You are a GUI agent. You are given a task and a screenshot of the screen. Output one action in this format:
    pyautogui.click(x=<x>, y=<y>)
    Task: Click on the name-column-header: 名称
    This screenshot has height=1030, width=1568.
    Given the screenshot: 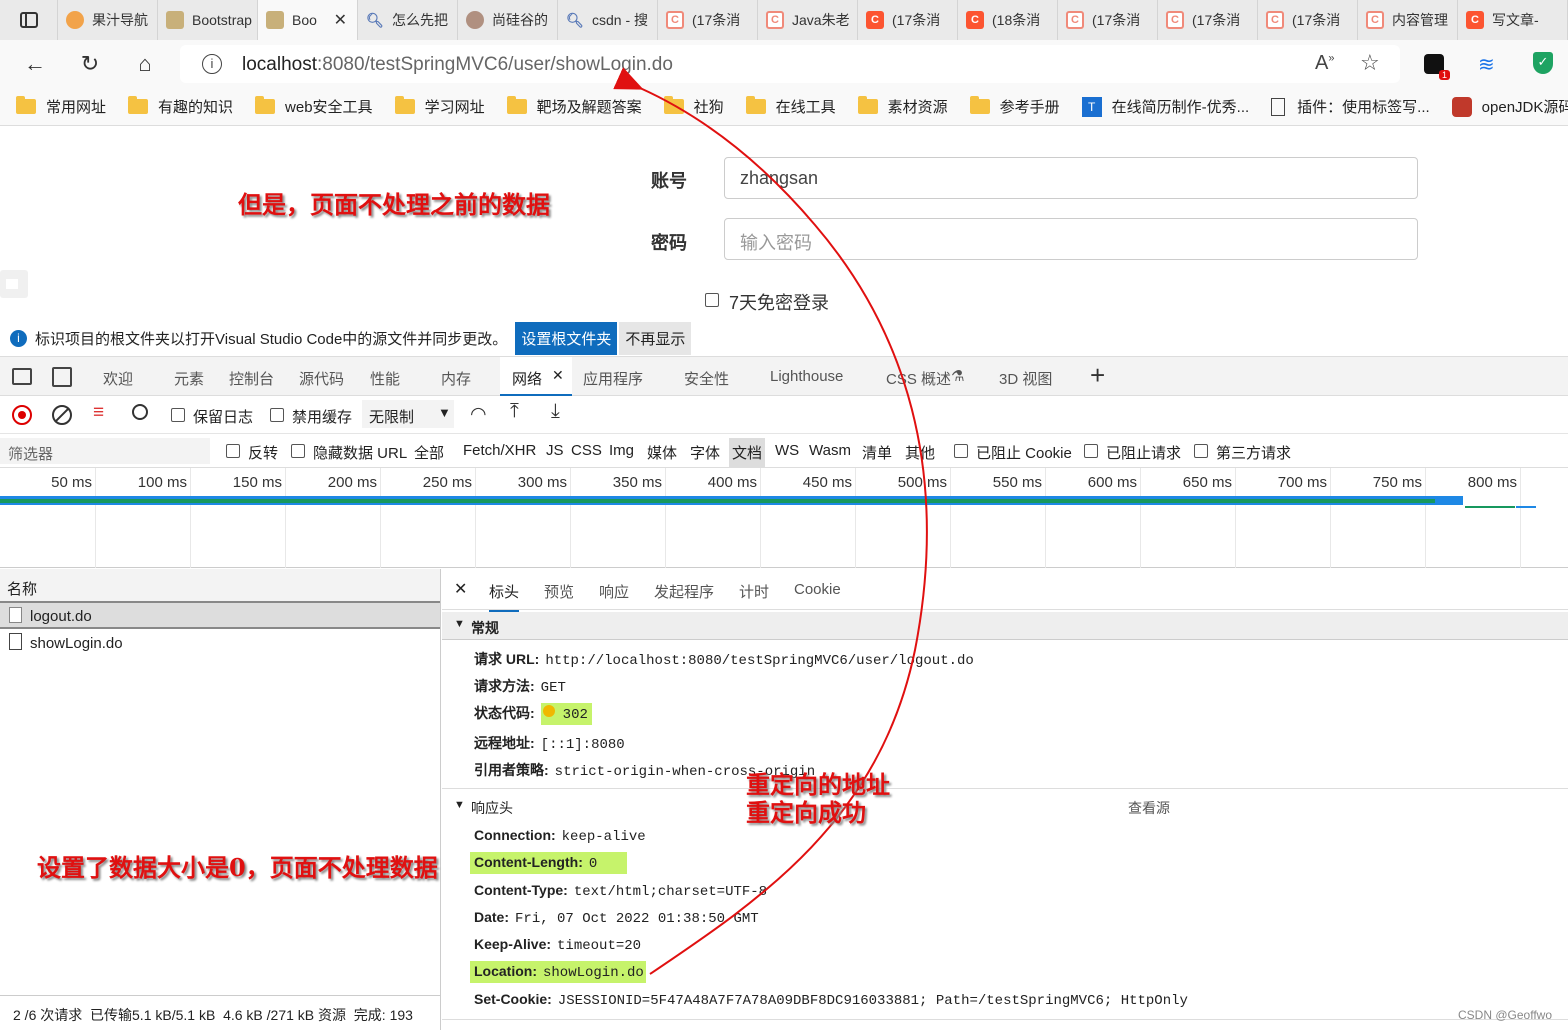 What is the action you would take?
    pyautogui.click(x=220, y=586)
    